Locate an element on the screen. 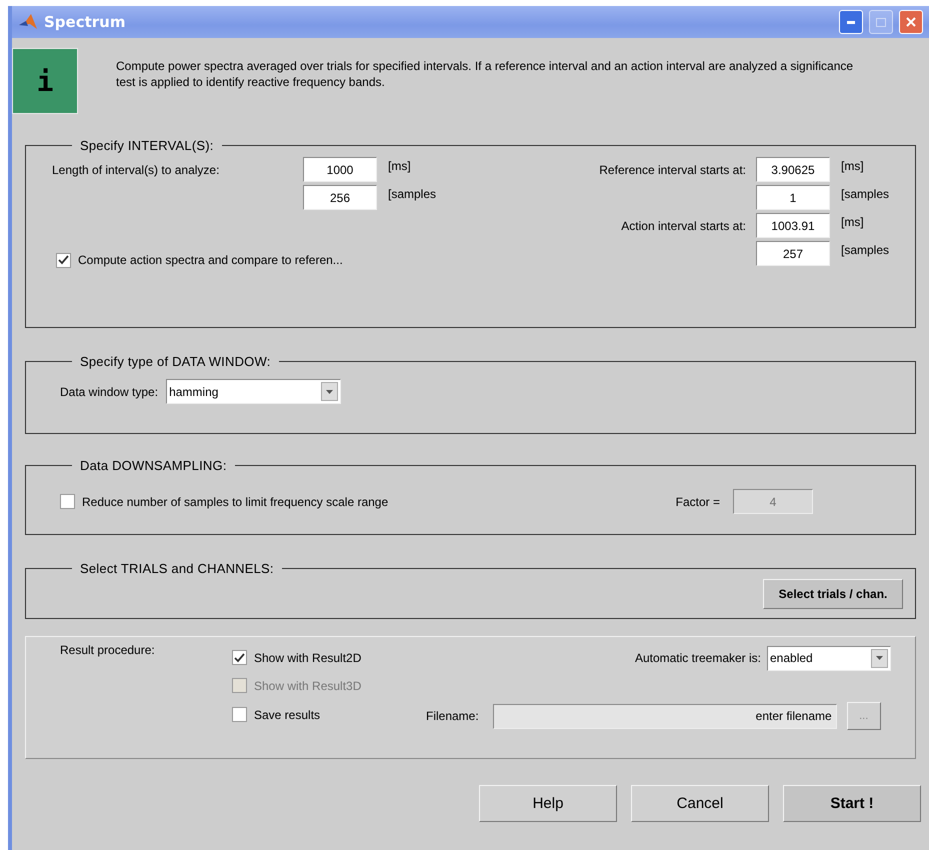  group-title: Specify INTERVAL(S): is located at coordinates (147, 145).